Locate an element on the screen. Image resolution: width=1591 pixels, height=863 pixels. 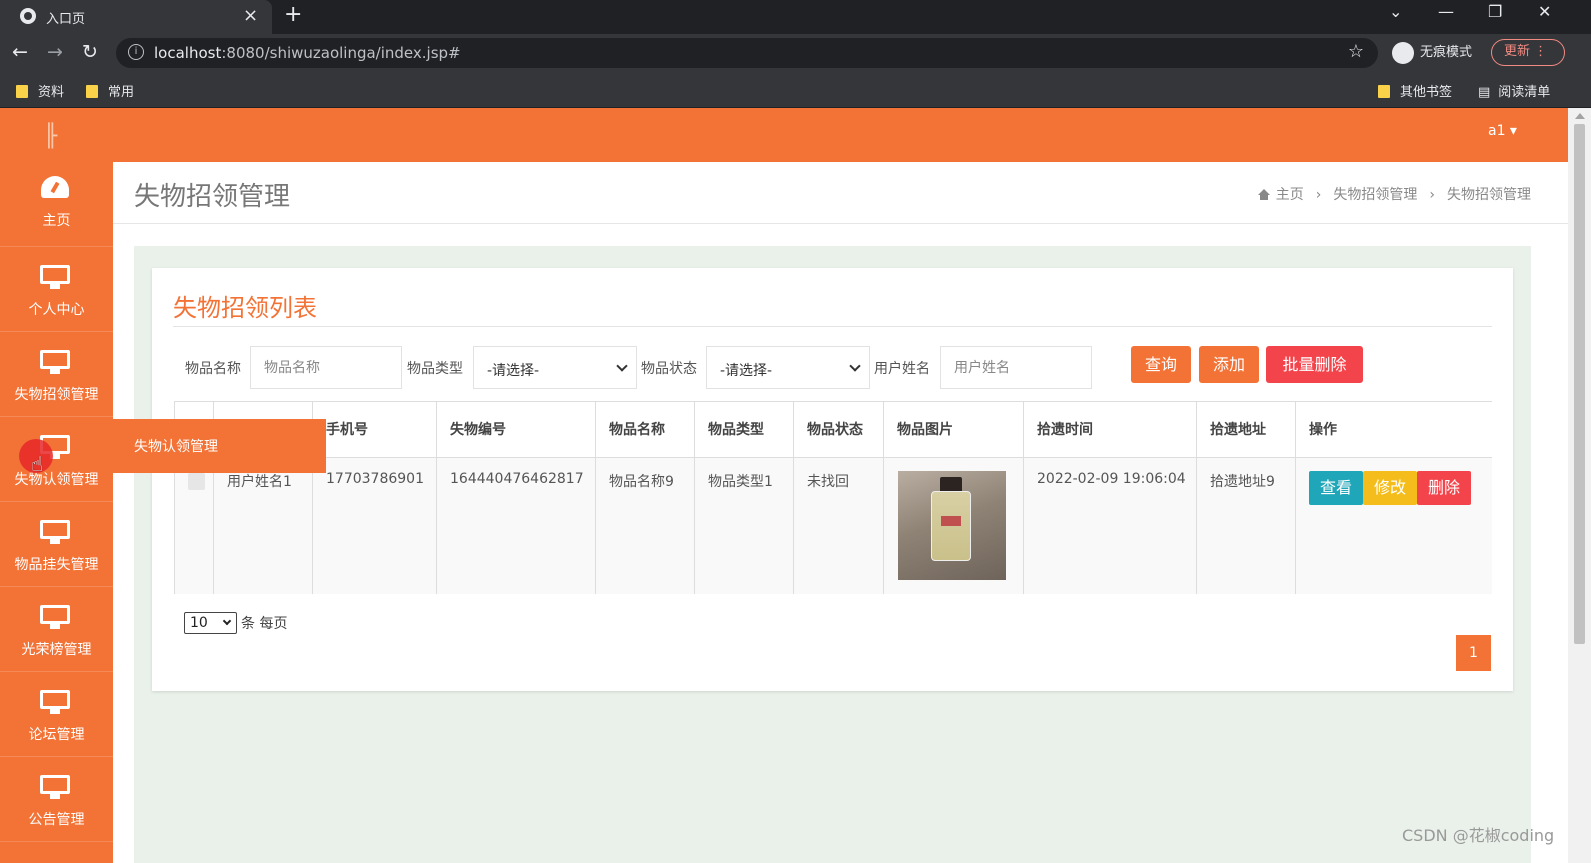
delete-button: 删除 is located at coordinates (1444, 488).